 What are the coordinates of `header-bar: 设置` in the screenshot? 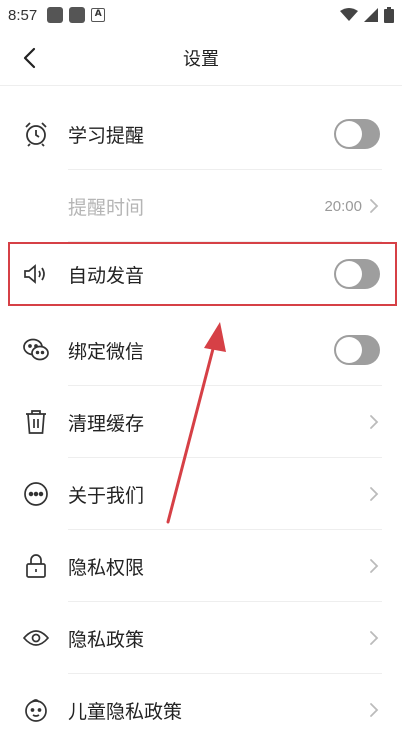 It's located at (201, 58).